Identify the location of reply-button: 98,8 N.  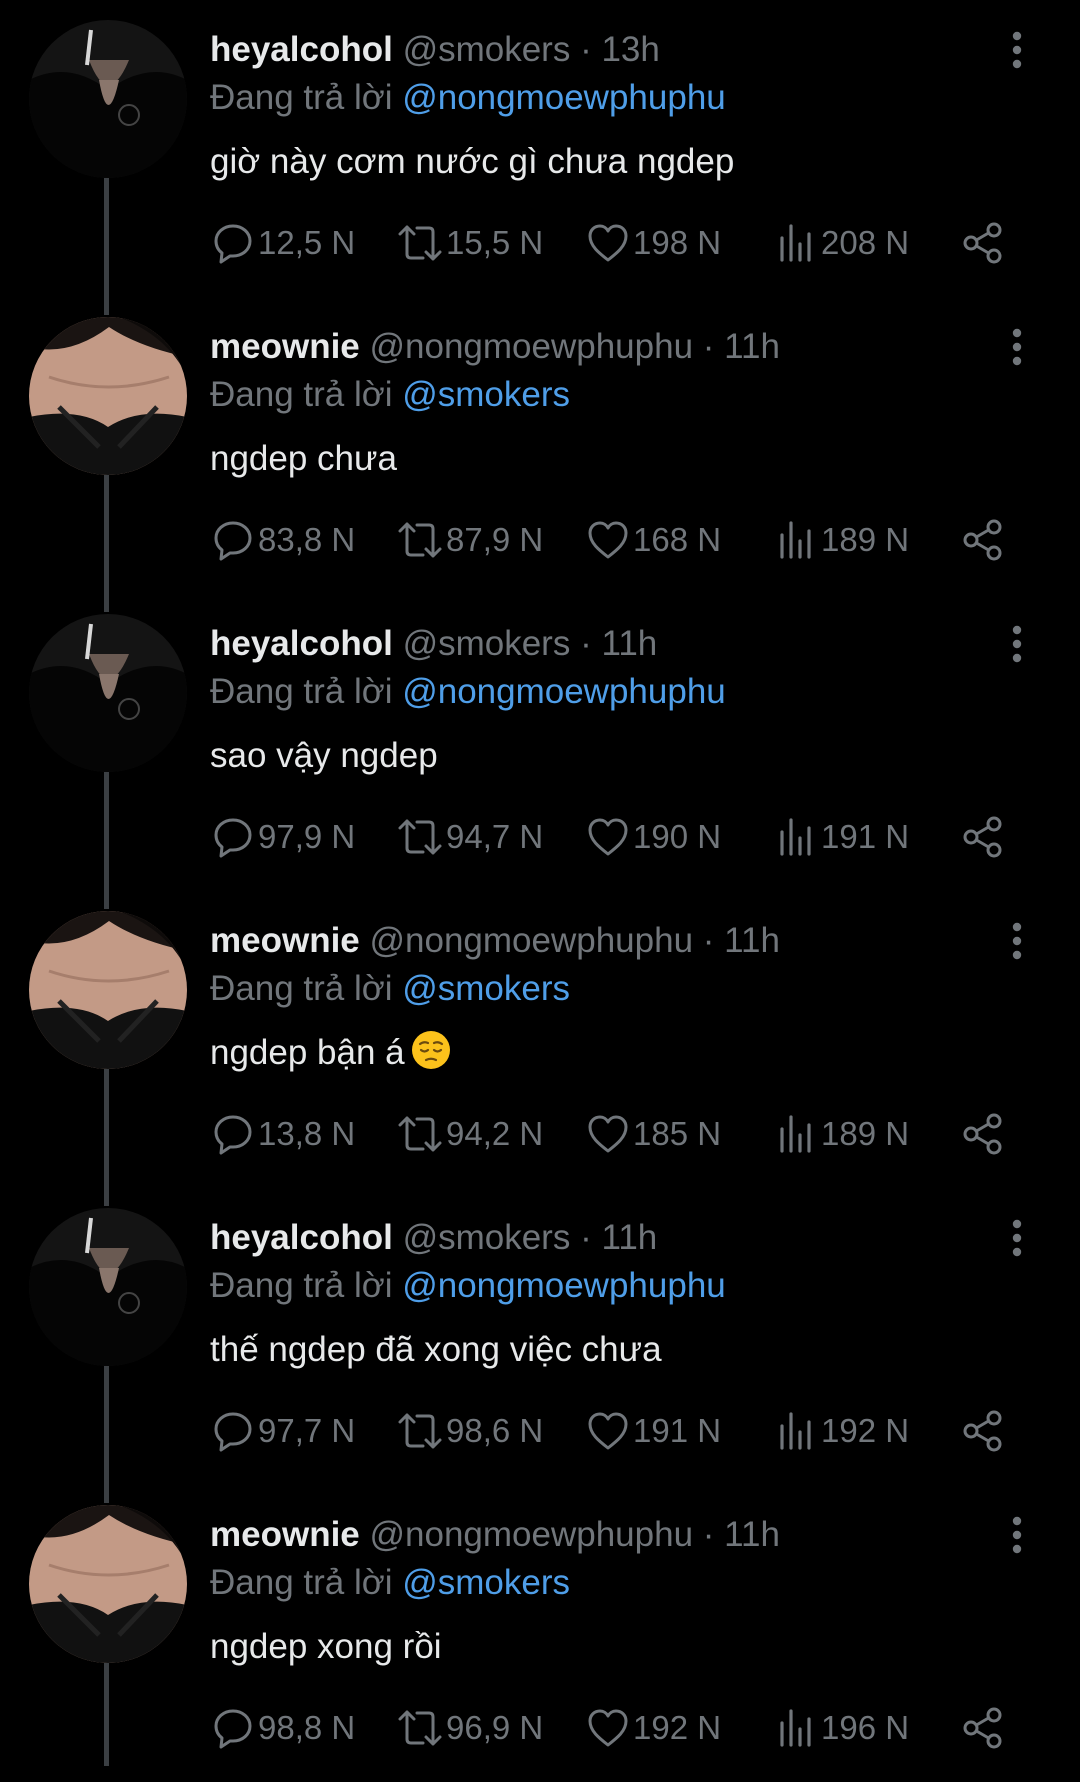
(282, 1728).